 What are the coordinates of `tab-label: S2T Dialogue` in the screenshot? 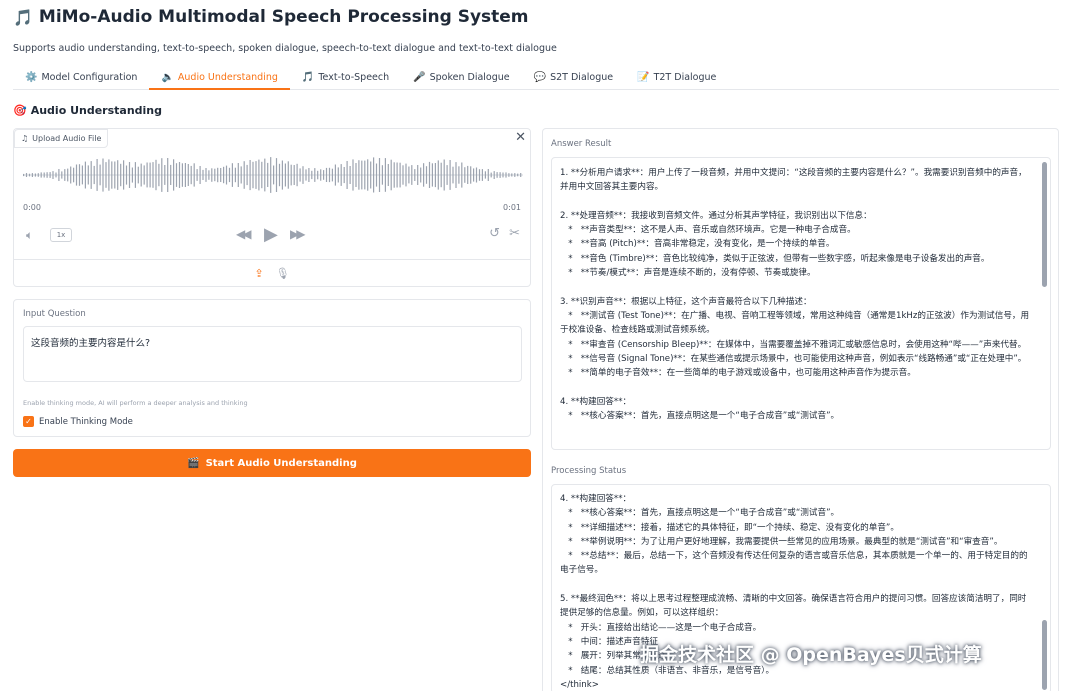 It's located at (582, 77).